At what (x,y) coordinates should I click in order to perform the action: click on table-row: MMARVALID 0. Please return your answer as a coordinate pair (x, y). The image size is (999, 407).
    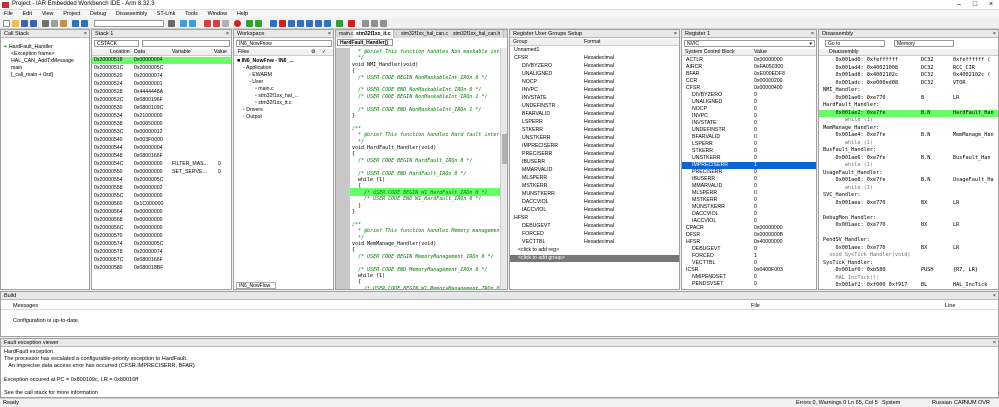
    Looking at the image, I should click on (749, 186).